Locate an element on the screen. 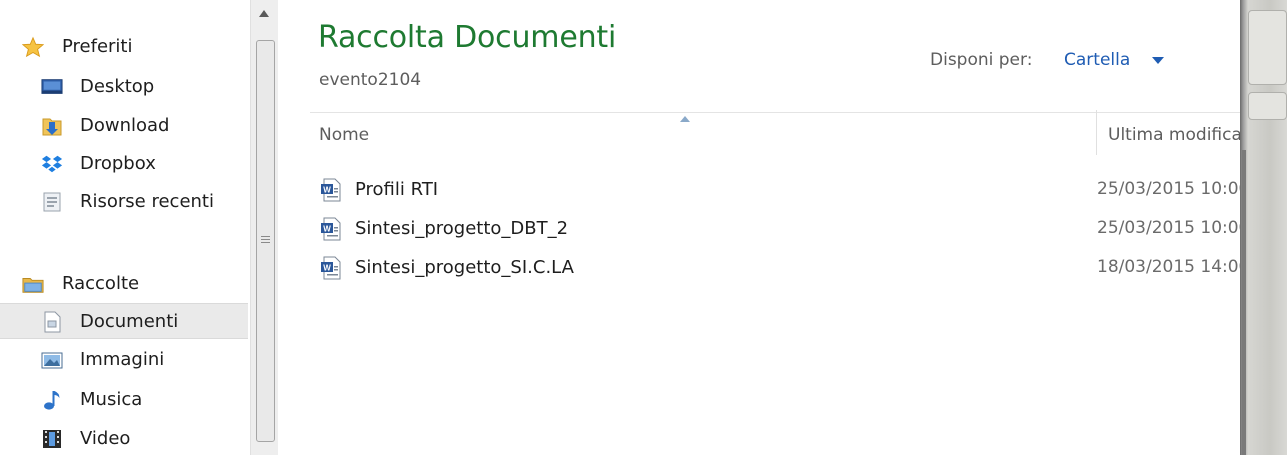  nav-item-label: Risorse recenti is located at coordinates (147, 201).